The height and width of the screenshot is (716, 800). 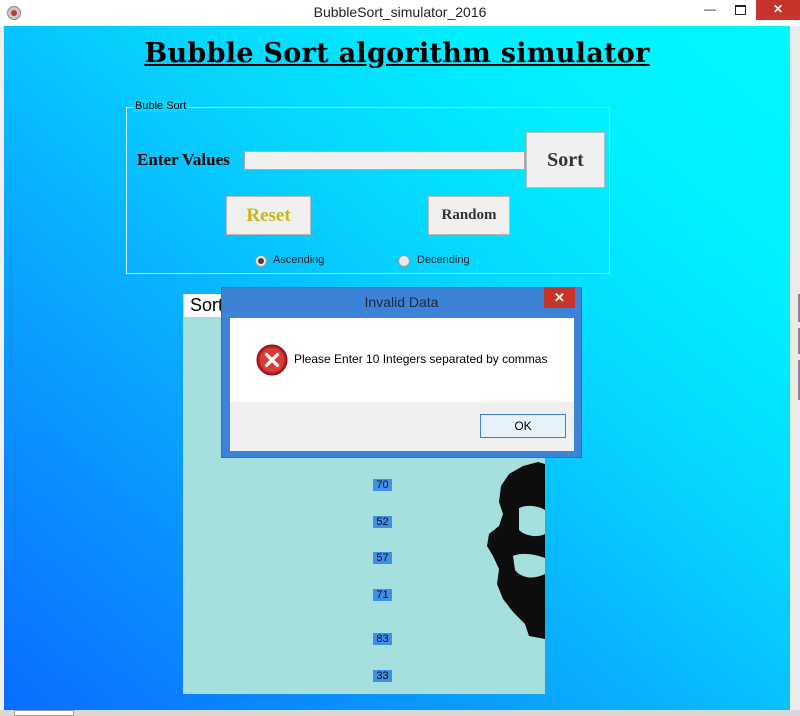 I want to click on sort-button: Sort, so click(x=565, y=160).